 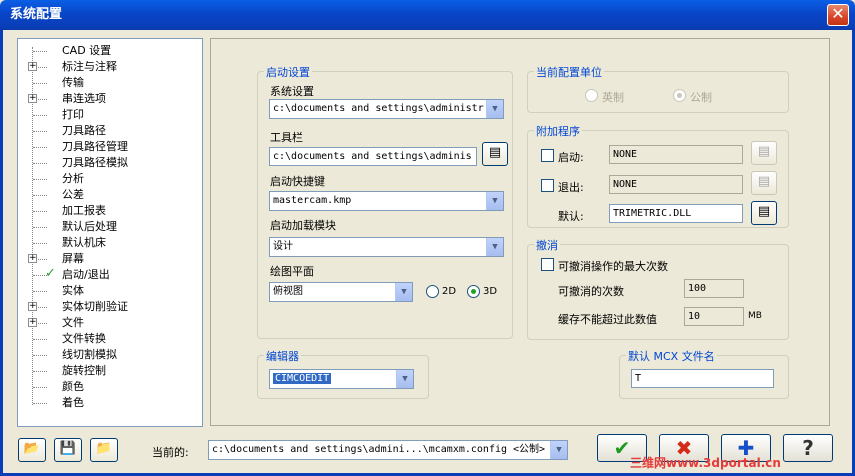 I want to click on exit-addin-checkbox, so click(x=547, y=185).